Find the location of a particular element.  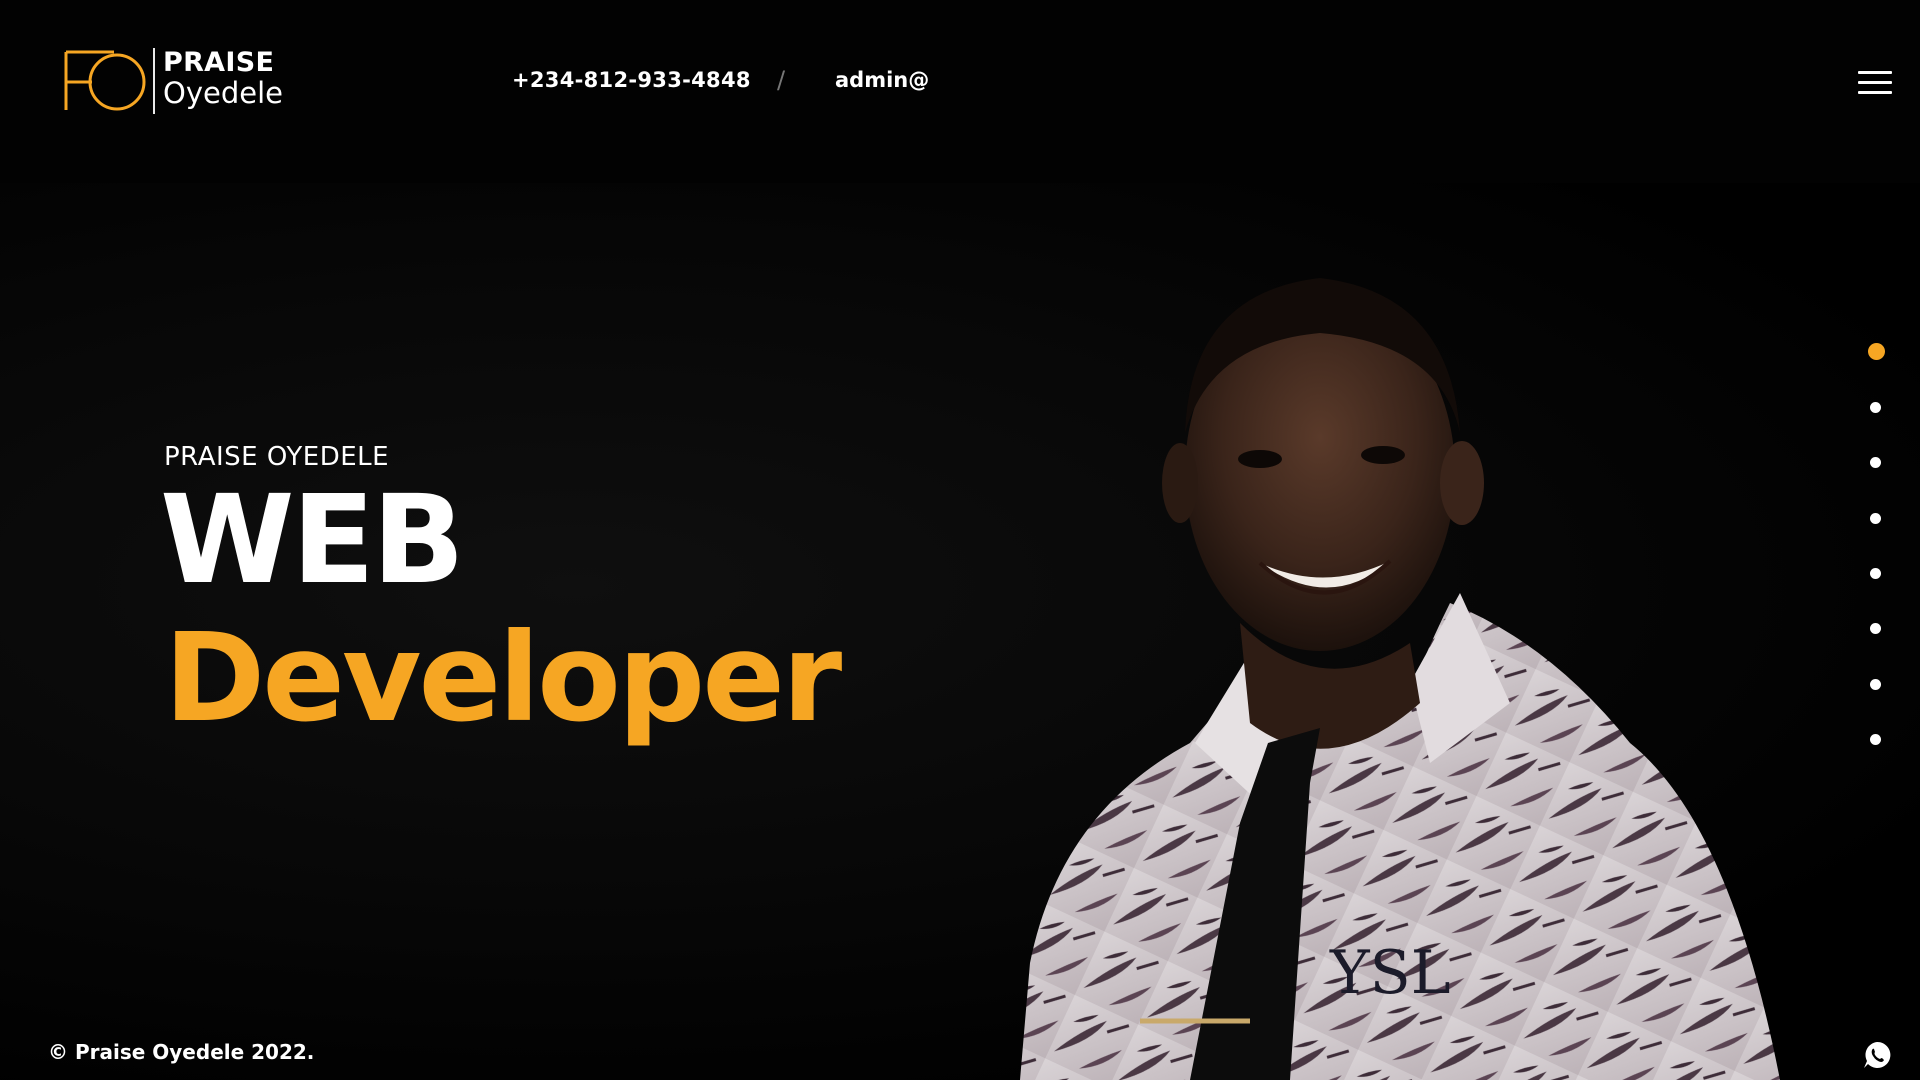

hero-eyebrow: PRAISE OYEDELE is located at coordinates (277, 457).